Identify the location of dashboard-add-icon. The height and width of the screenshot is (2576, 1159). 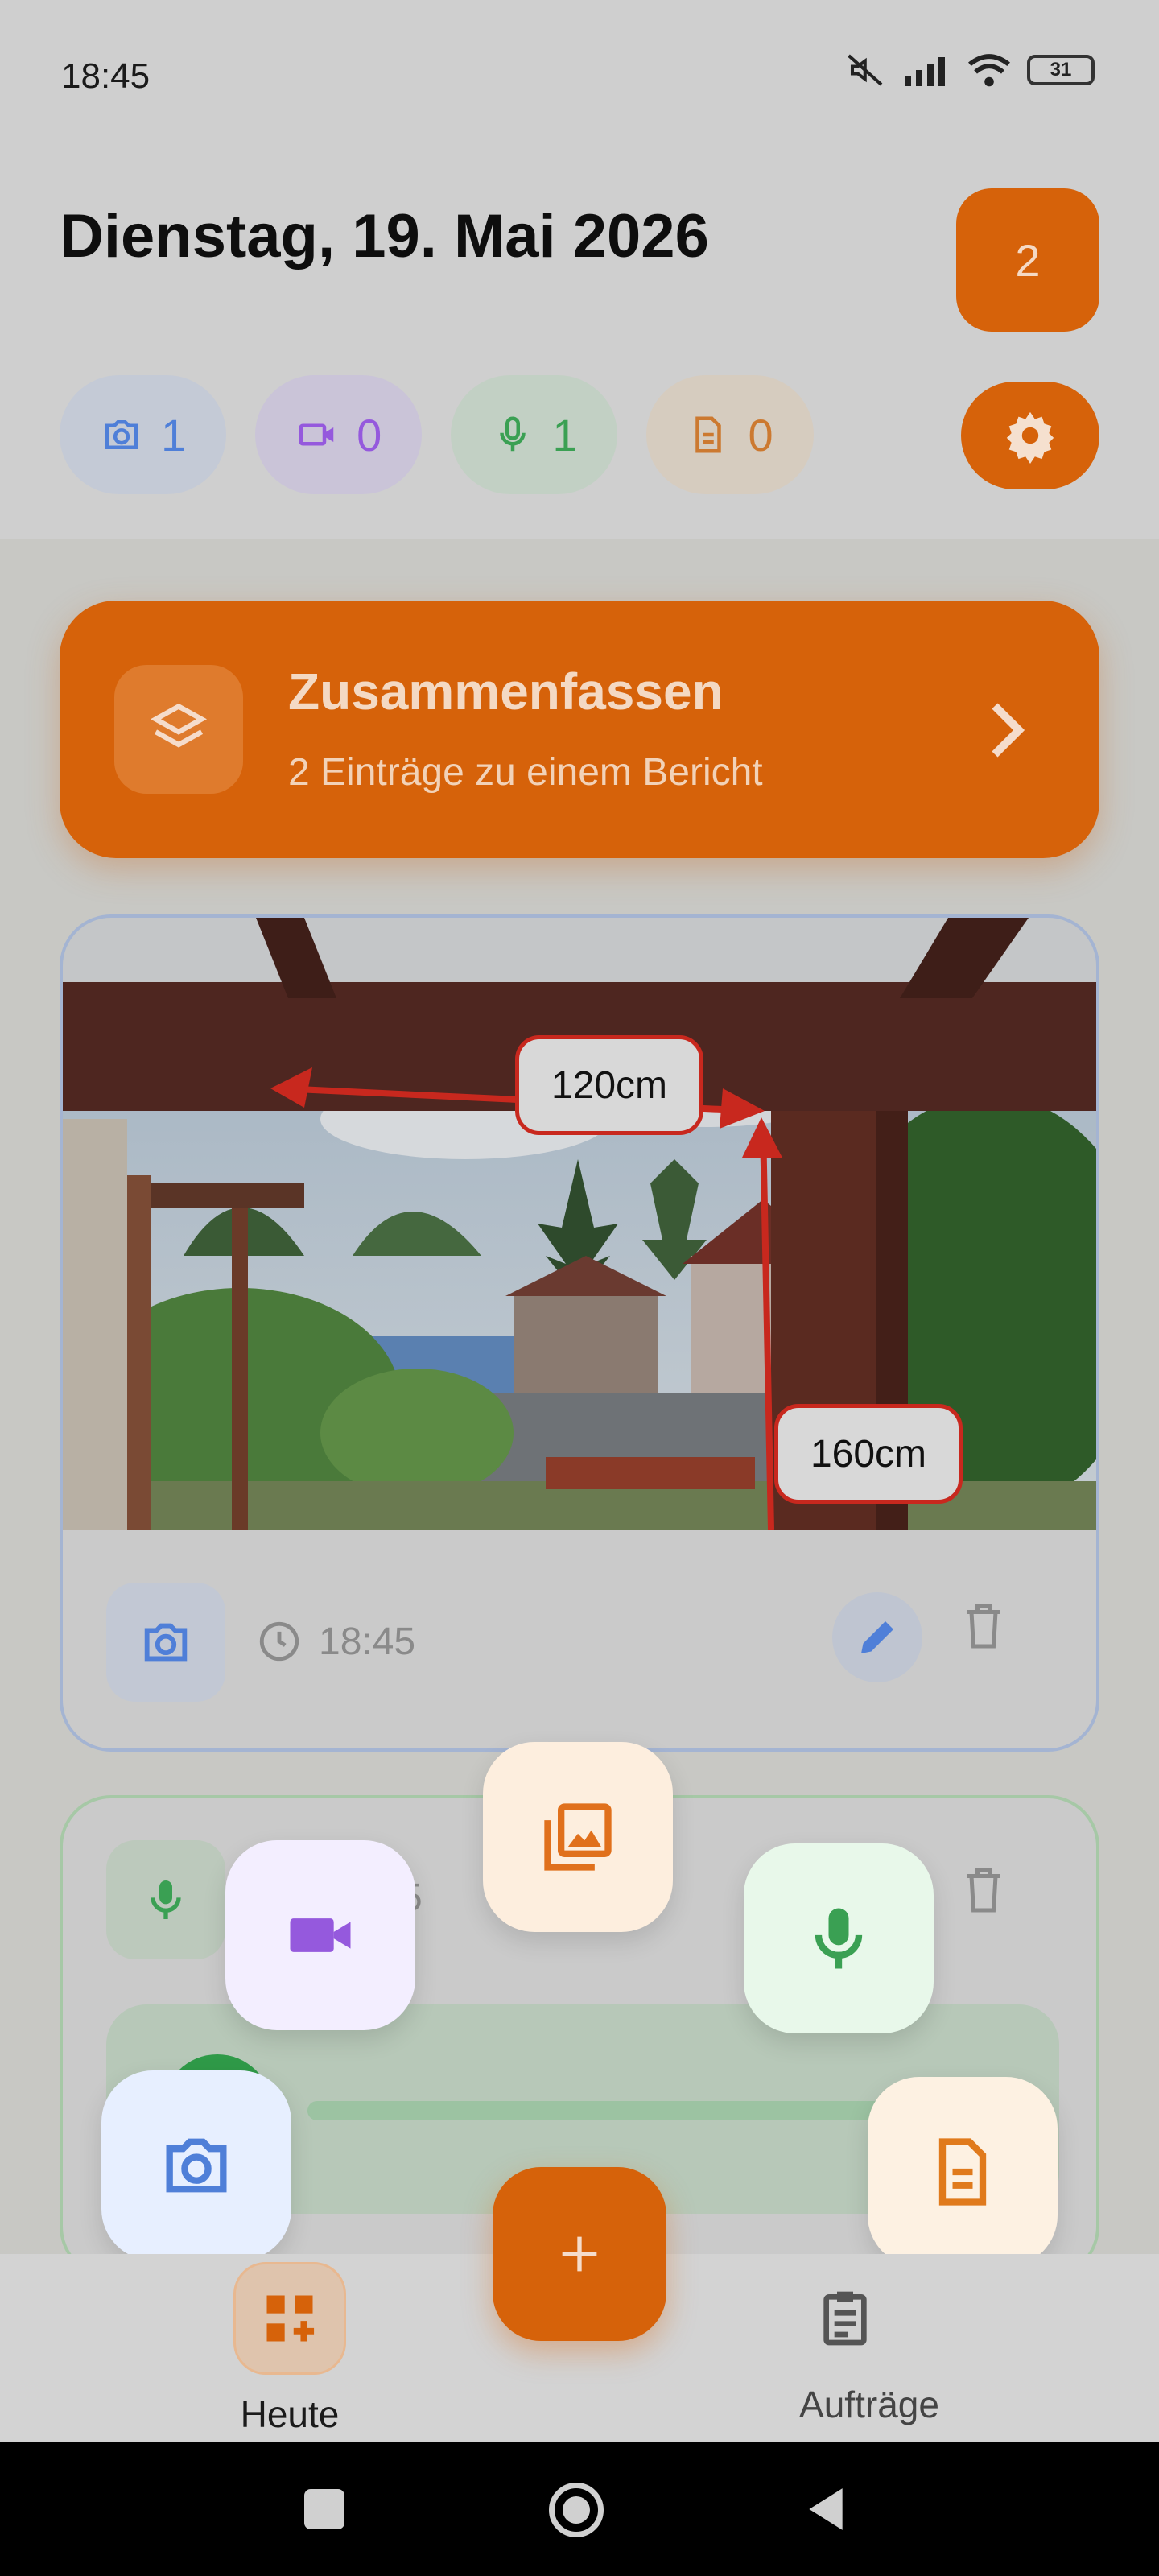
(290, 2318).